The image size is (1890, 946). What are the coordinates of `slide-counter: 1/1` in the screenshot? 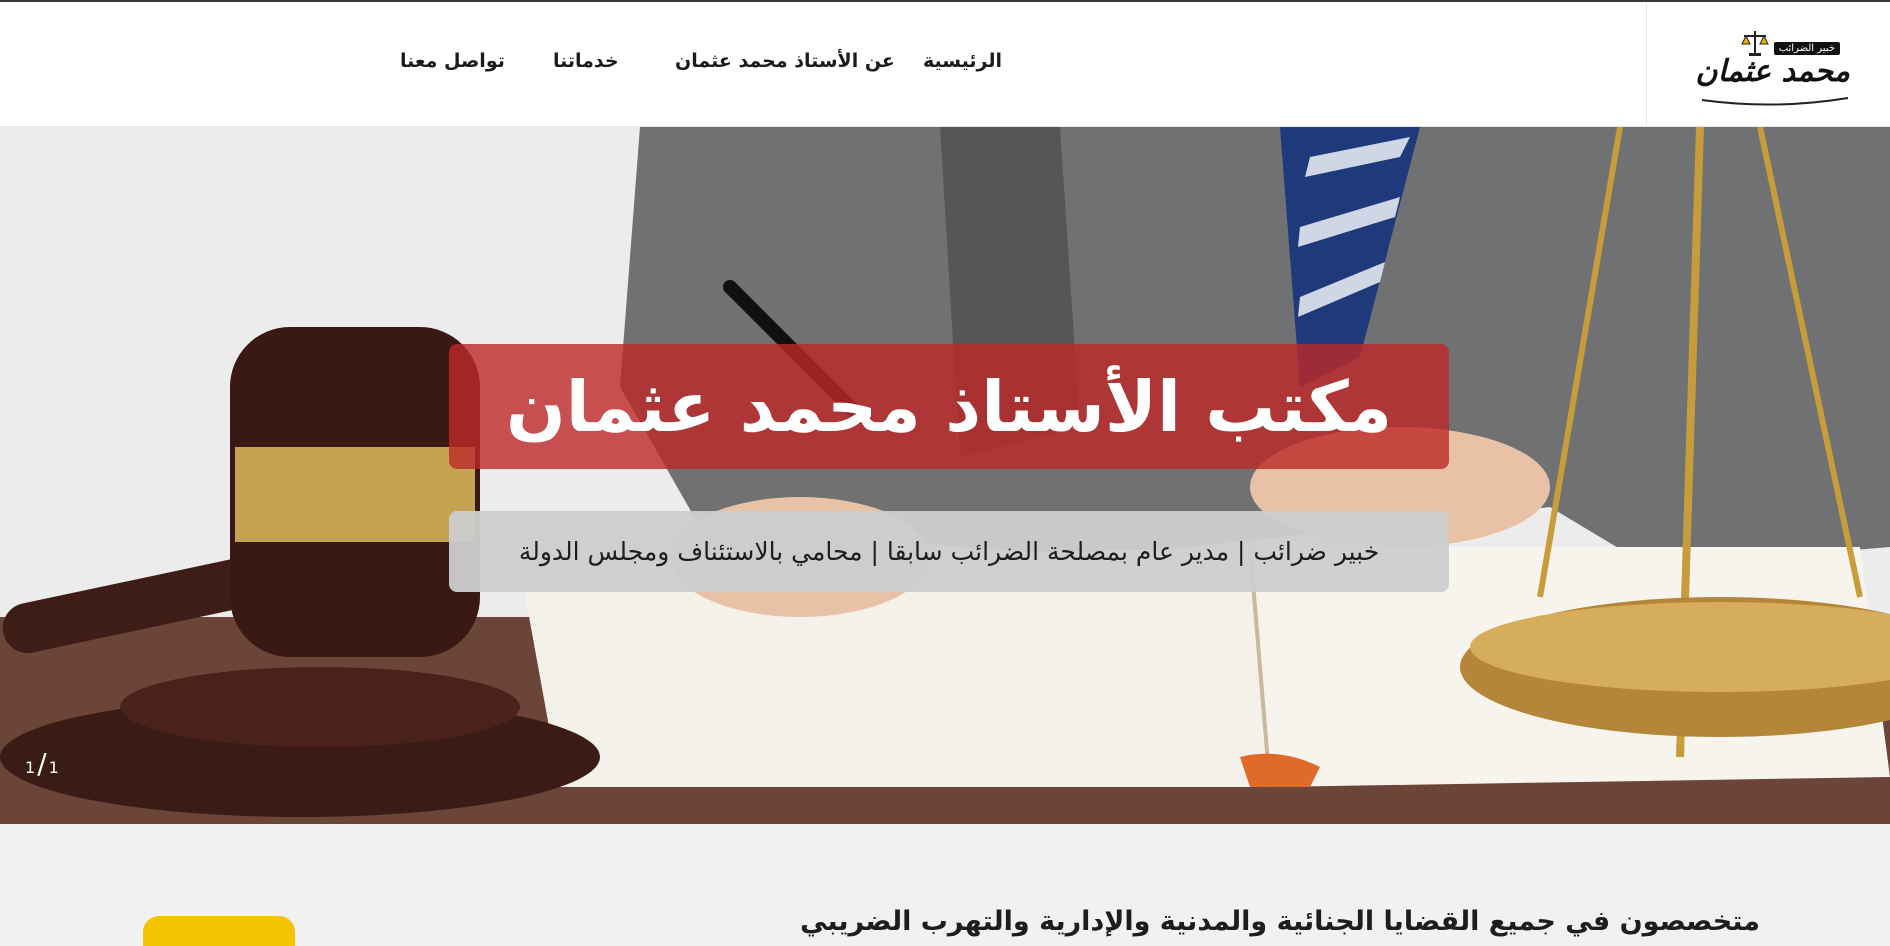 It's located at (42, 763).